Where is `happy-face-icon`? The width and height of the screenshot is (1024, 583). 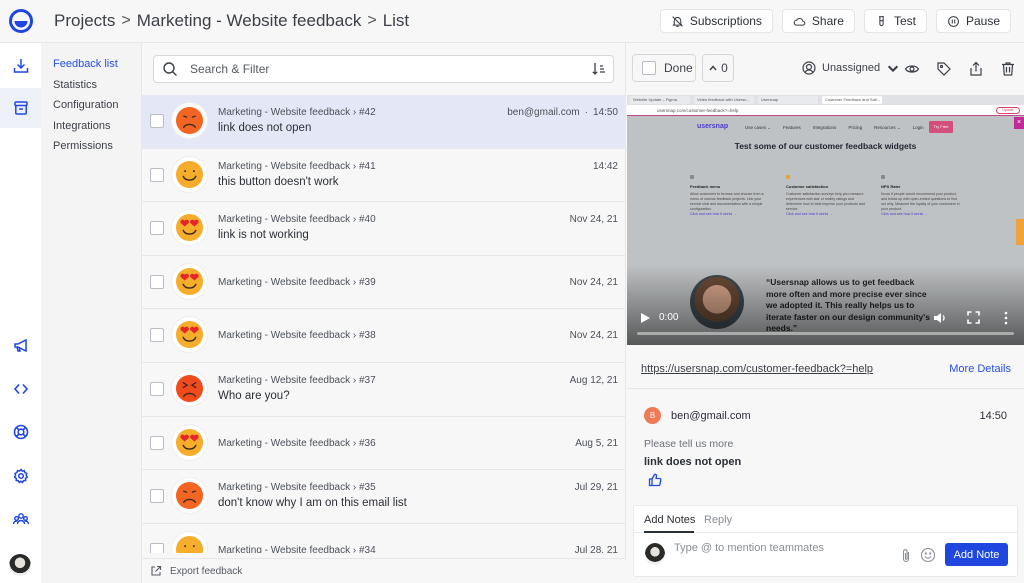
happy-face-icon is located at coordinates (189, 174).